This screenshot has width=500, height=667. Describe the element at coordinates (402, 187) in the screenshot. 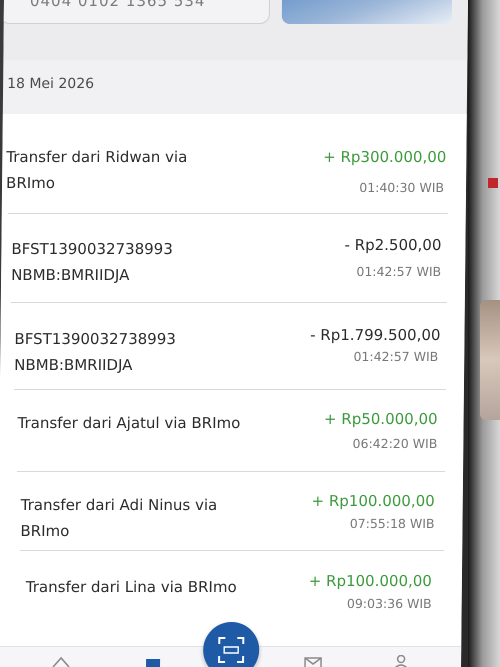

I see `transaction-time: 01:40:30 WIB` at that location.